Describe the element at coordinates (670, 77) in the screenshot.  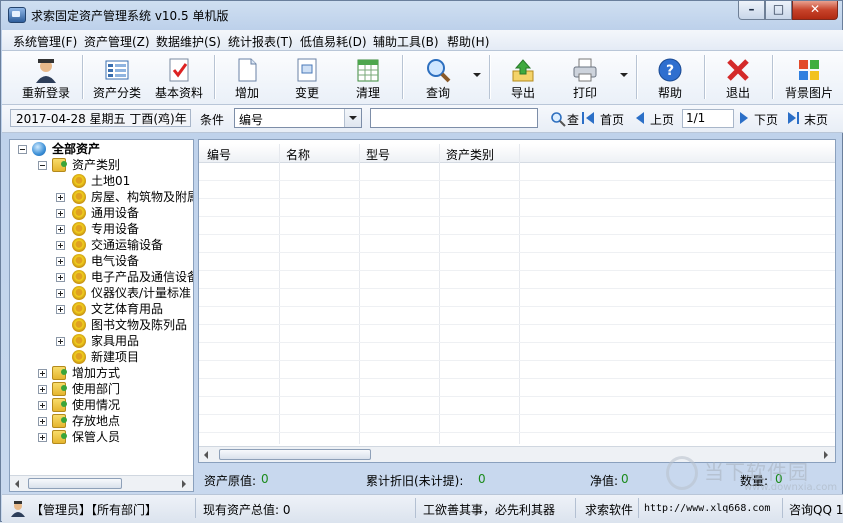
I see `help-button: ? 帮助` at that location.